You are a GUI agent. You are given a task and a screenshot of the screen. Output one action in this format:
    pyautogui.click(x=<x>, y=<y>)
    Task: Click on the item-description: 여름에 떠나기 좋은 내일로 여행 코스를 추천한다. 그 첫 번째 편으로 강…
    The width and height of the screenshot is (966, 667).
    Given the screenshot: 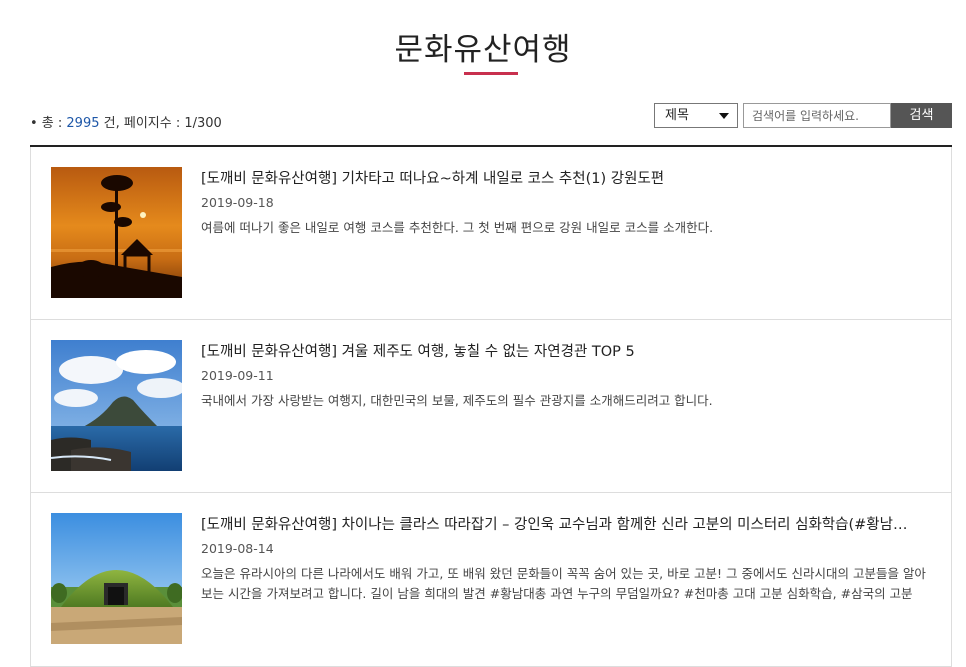 What is the action you would take?
    pyautogui.click(x=457, y=227)
    